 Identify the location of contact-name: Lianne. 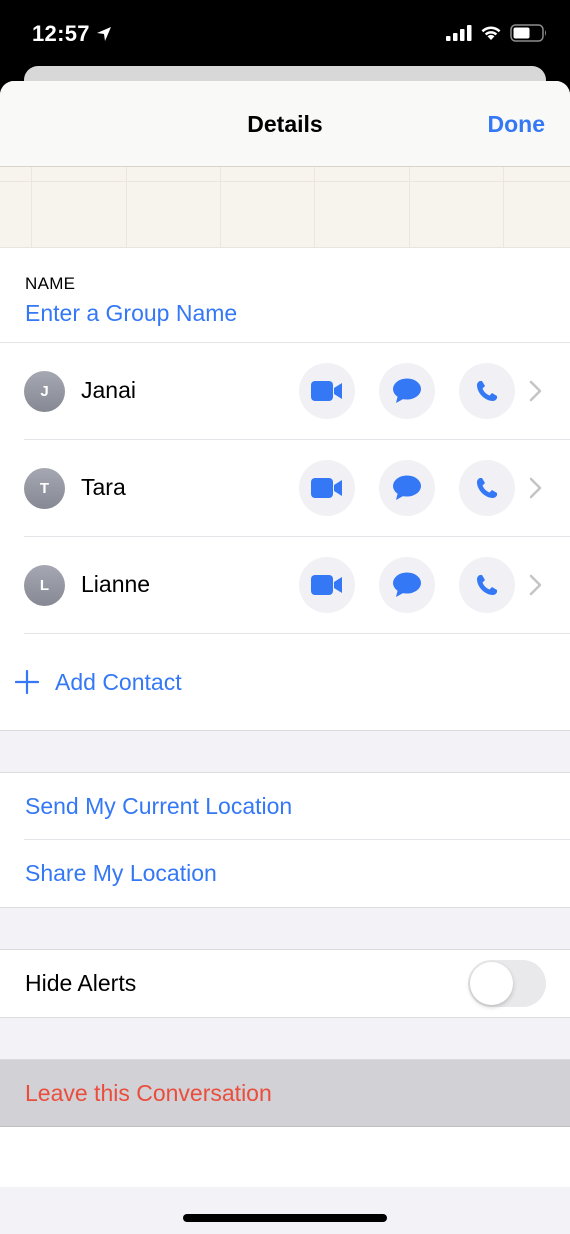
(116, 584).